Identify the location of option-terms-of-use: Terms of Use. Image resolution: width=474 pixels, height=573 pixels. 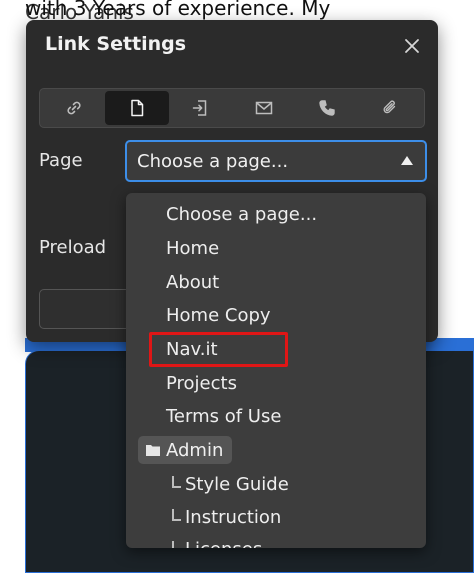
(223, 417).